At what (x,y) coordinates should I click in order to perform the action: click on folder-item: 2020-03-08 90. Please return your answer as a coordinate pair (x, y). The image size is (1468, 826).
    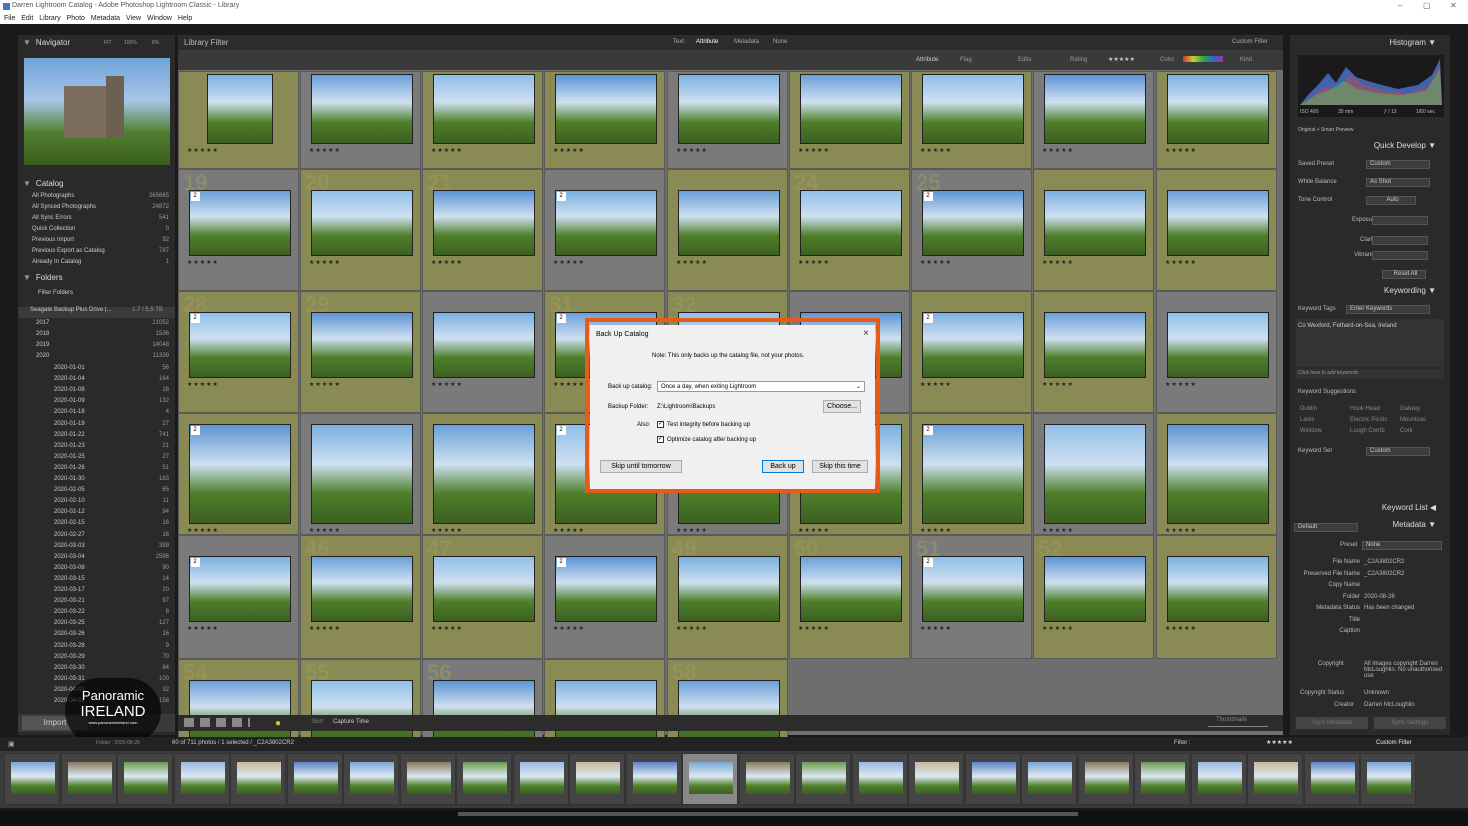
    Looking at the image, I should click on (96, 570).